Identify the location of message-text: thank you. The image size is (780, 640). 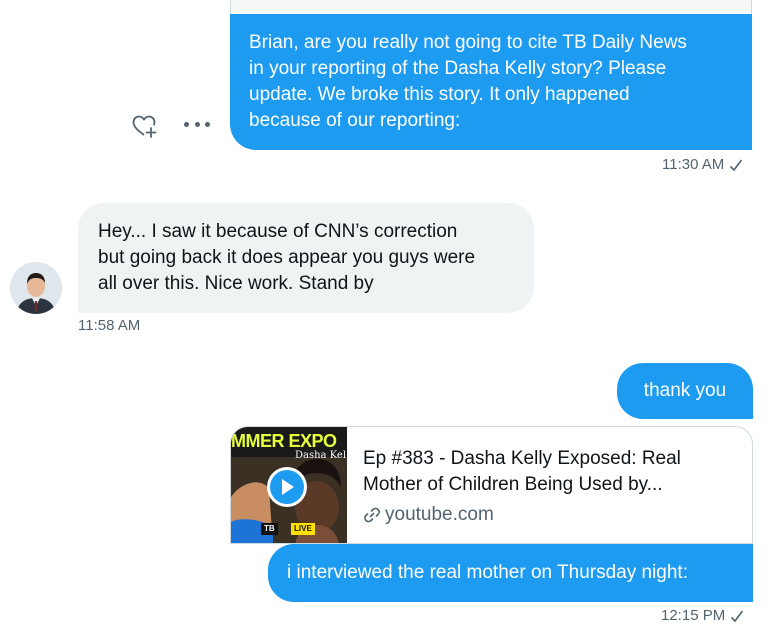
(685, 390).